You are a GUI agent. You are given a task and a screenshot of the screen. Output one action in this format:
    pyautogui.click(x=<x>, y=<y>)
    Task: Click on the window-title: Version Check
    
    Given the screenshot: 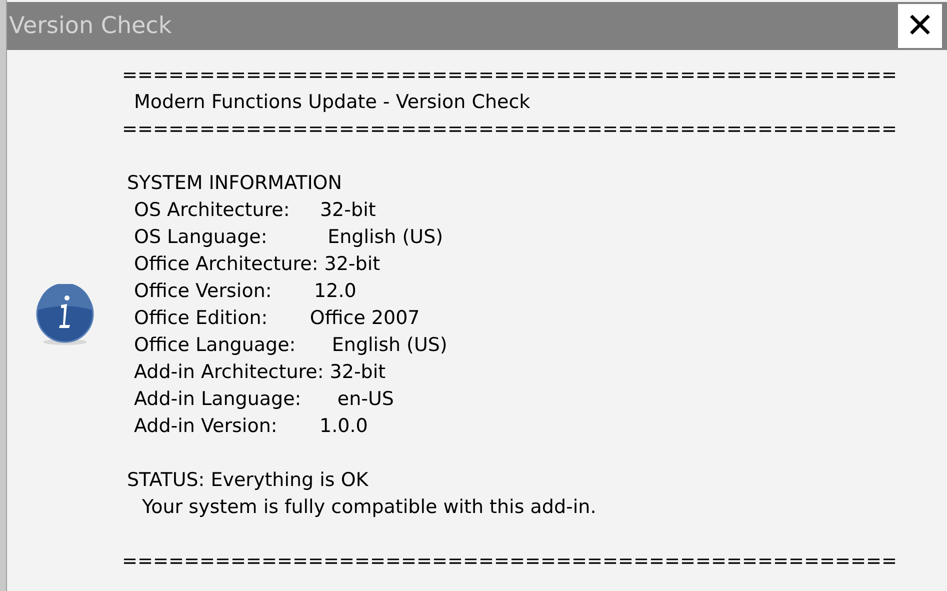 What is the action you would take?
    pyautogui.click(x=90, y=26)
    